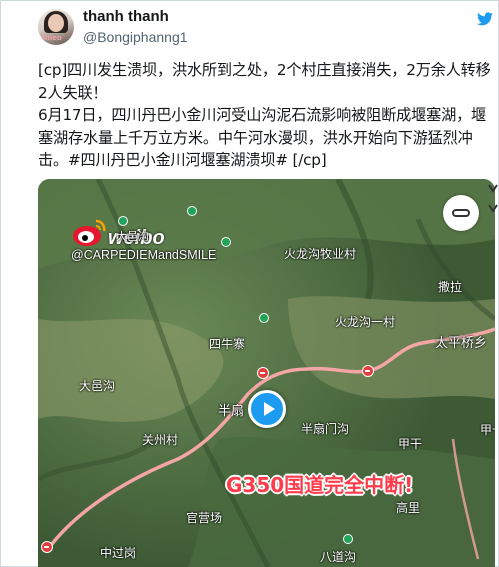  I want to click on map-label: 半扇门沟, so click(325, 429).